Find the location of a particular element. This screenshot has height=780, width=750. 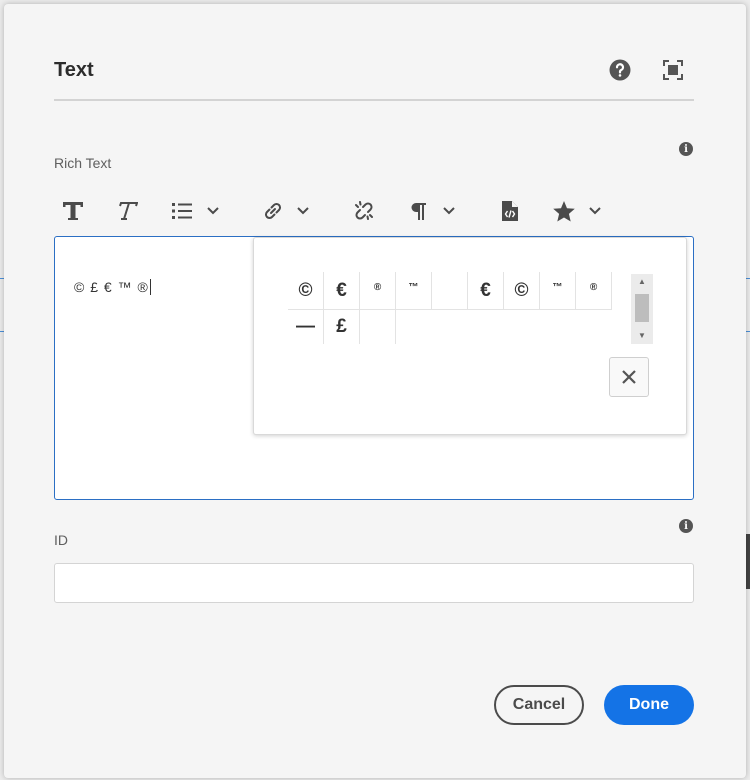

char-row: © € ® ™ € © ™ ® is located at coordinates (450, 291).